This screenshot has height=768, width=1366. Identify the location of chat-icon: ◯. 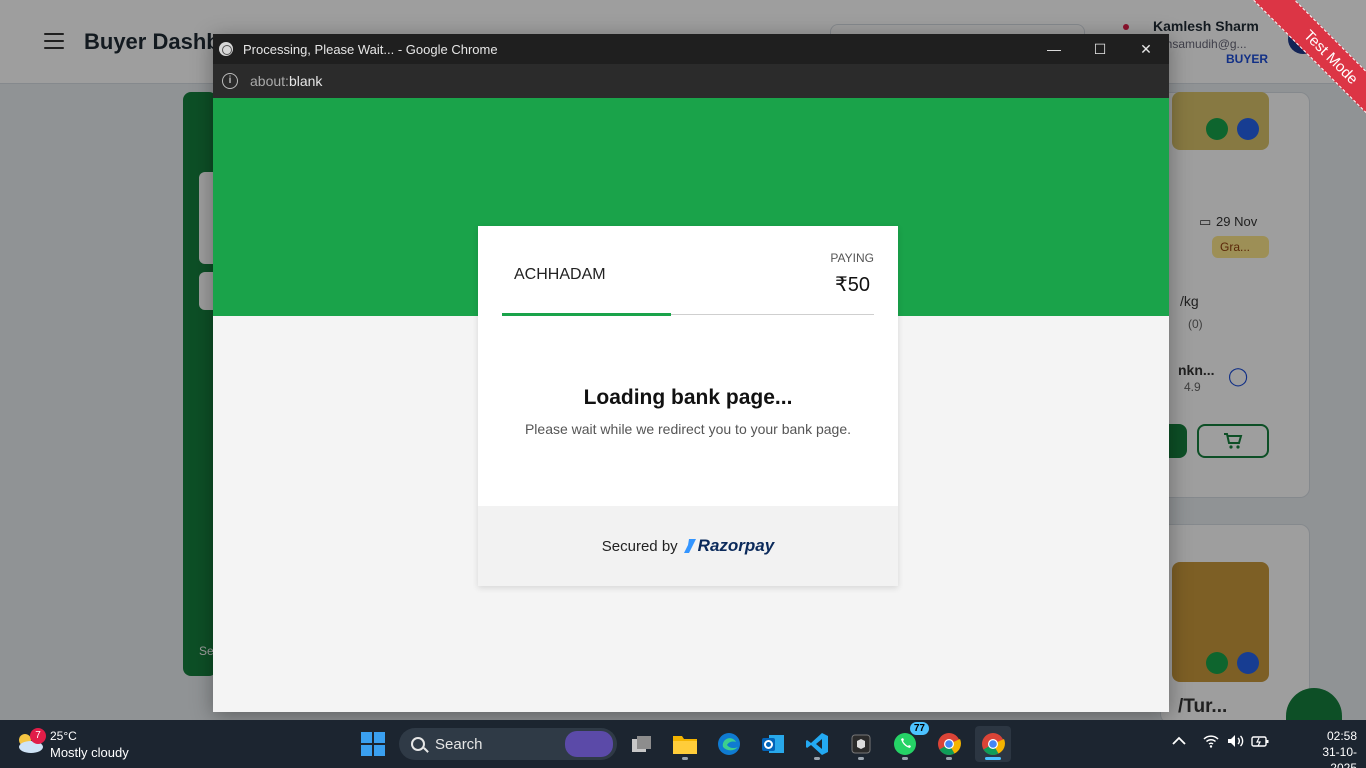
(1238, 376).